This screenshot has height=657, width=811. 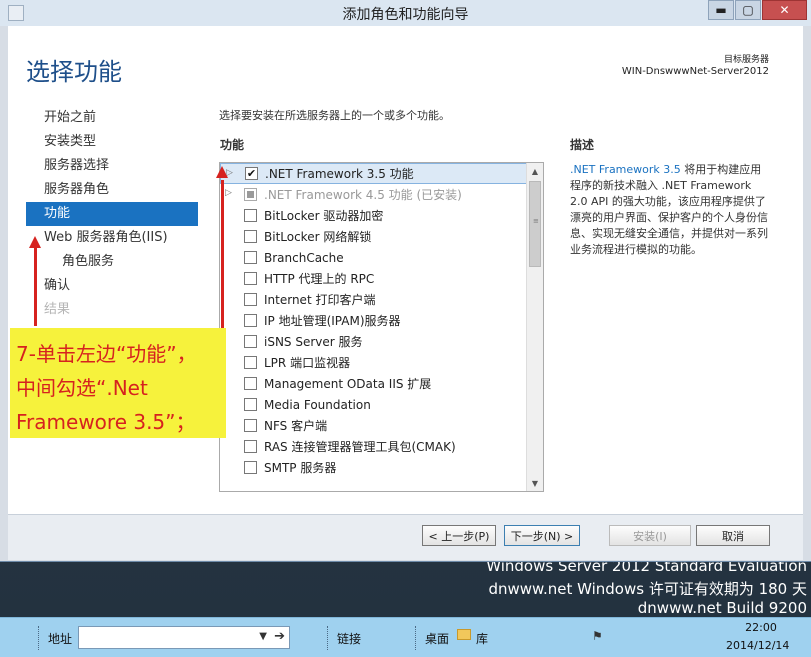 I want to click on scroll-thumb: ≡, so click(x=535, y=224).